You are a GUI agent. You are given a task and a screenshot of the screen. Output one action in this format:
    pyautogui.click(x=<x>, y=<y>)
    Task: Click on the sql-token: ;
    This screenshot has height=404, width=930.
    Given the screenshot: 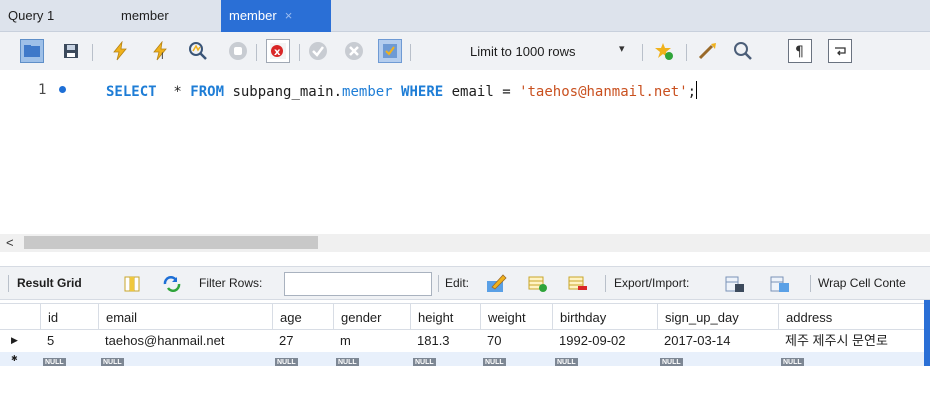 What is the action you would take?
    pyautogui.click(x=692, y=92)
    